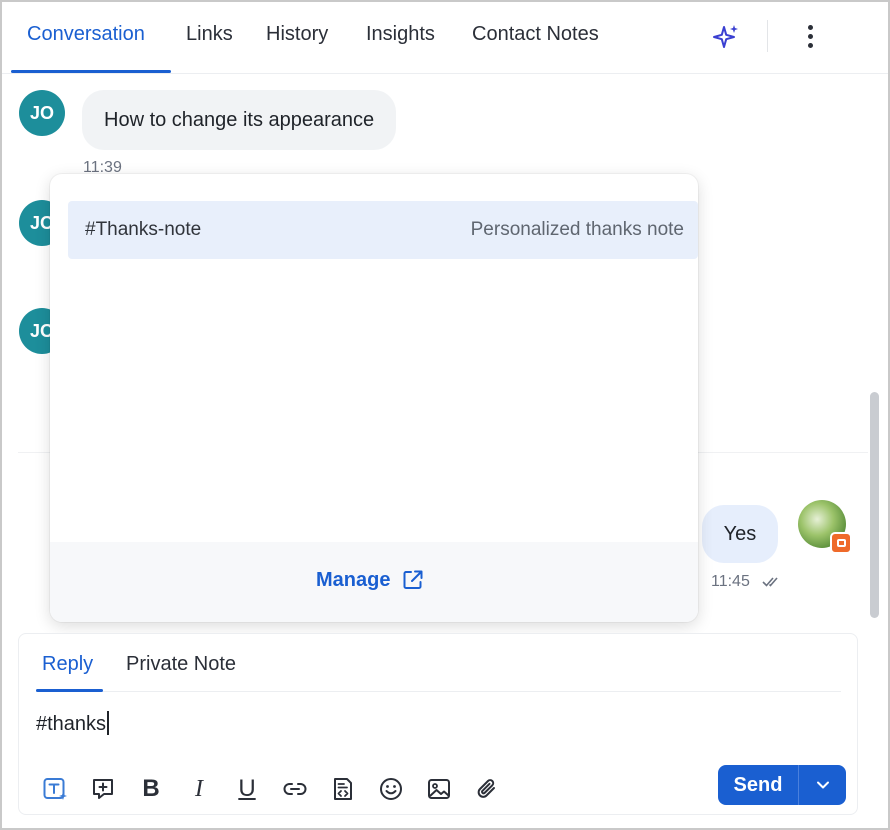  I want to click on external-link-icon, so click(413, 579).